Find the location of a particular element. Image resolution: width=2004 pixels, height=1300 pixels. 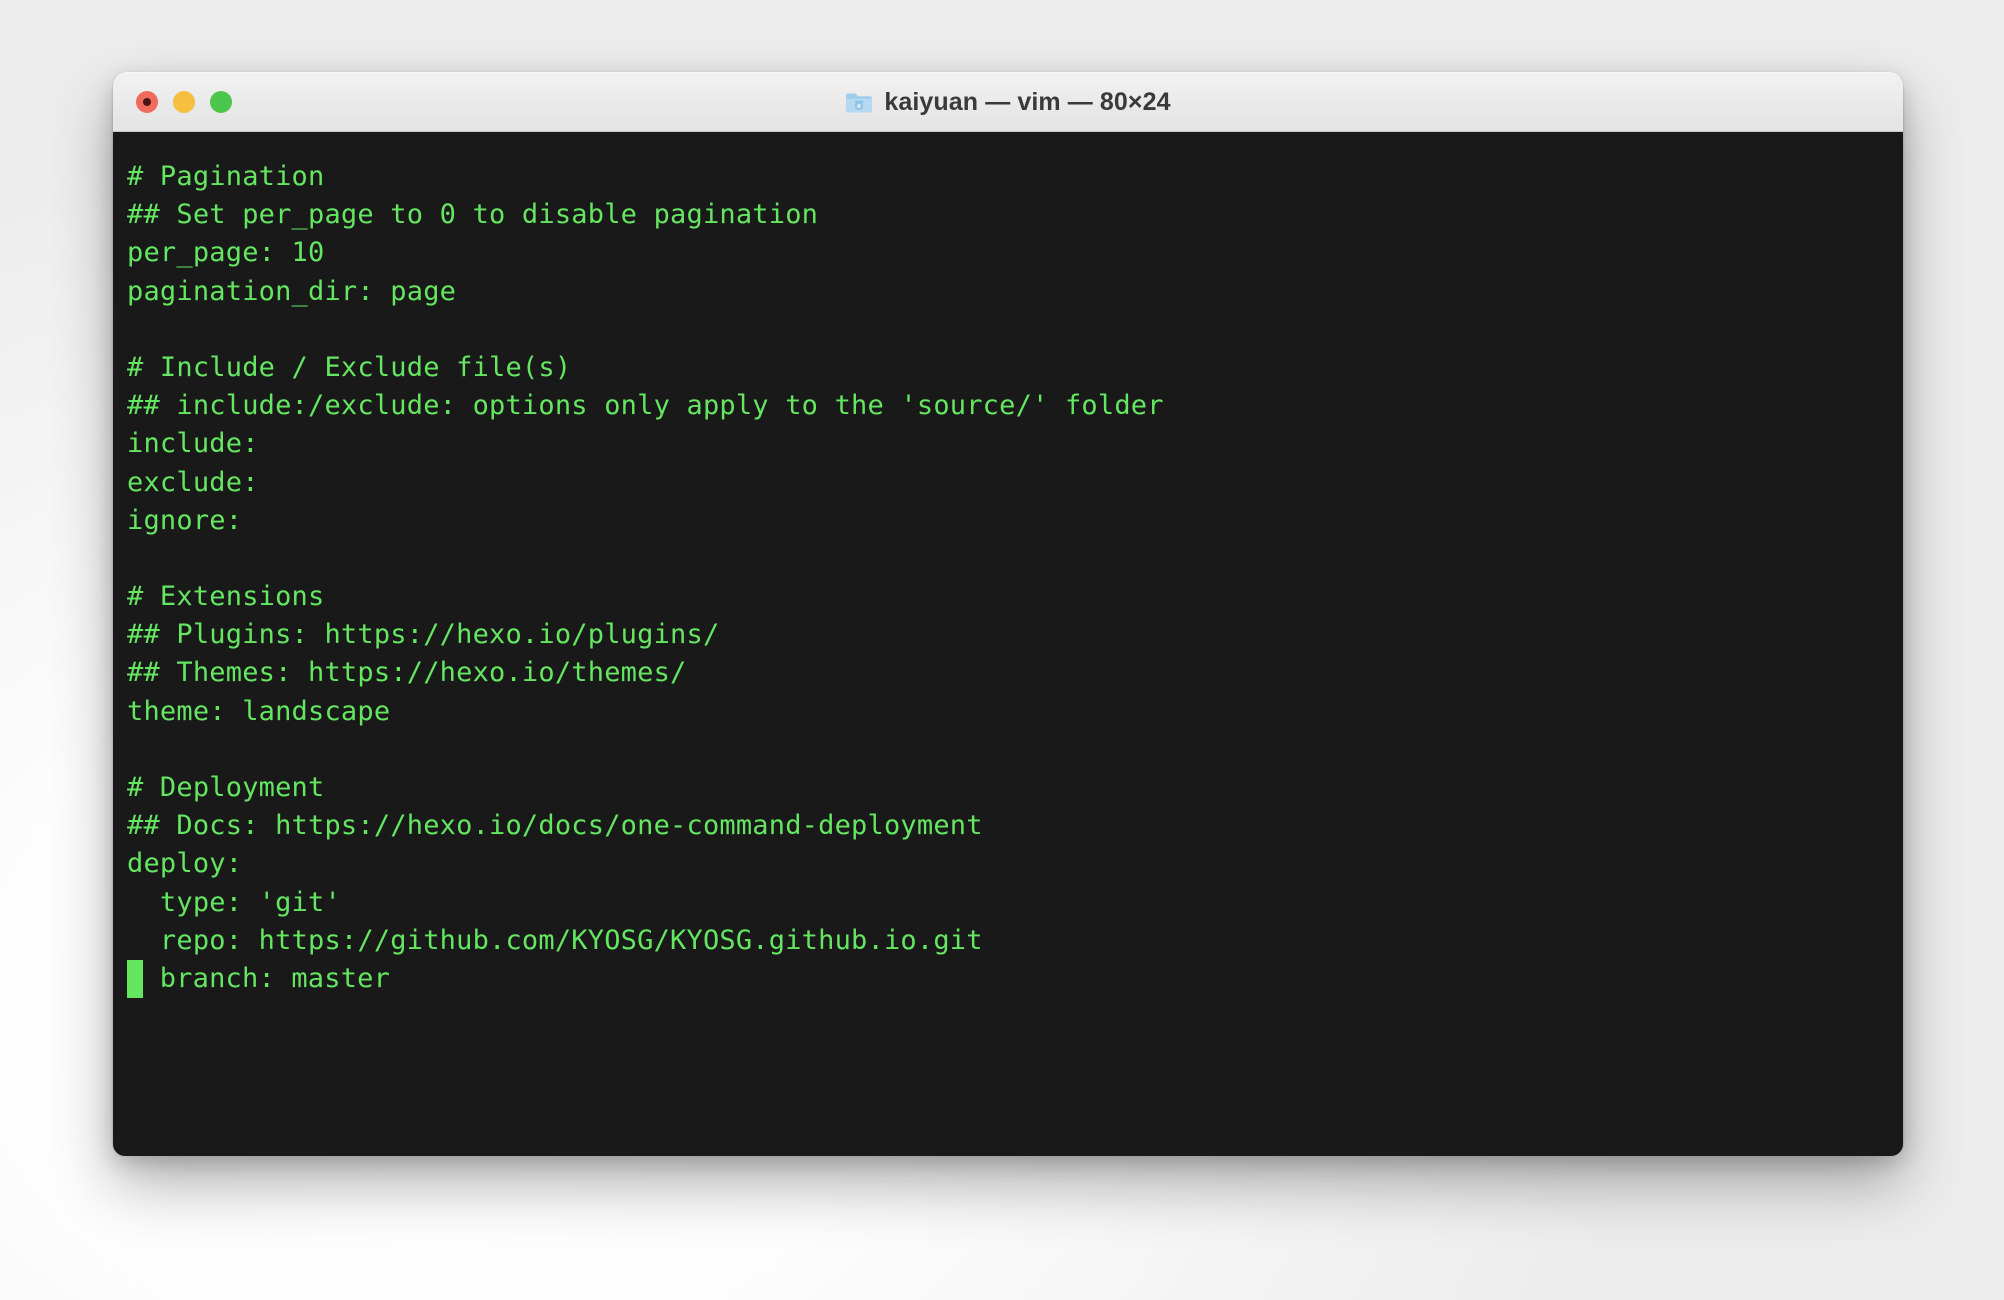

window-controls is located at coordinates (184, 102).